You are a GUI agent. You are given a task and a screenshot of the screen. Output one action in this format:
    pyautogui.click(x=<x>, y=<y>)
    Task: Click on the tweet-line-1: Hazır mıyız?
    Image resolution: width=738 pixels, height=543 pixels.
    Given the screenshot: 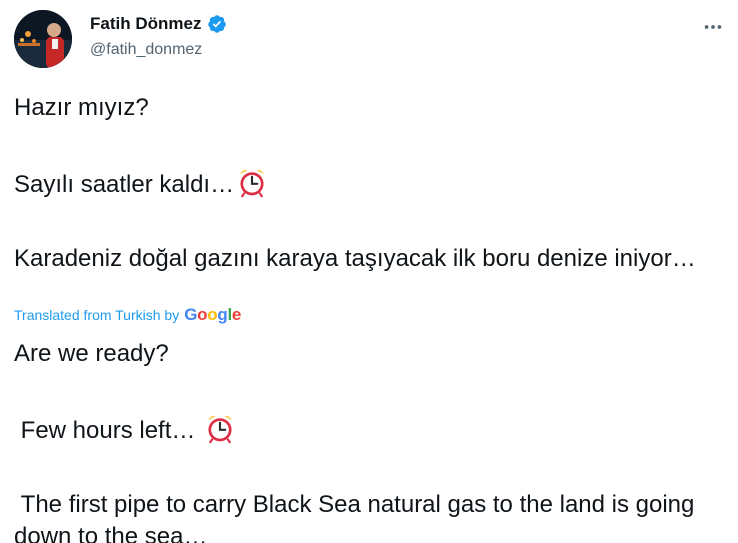 What is the action you would take?
    pyautogui.click(x=81, y=107)
    